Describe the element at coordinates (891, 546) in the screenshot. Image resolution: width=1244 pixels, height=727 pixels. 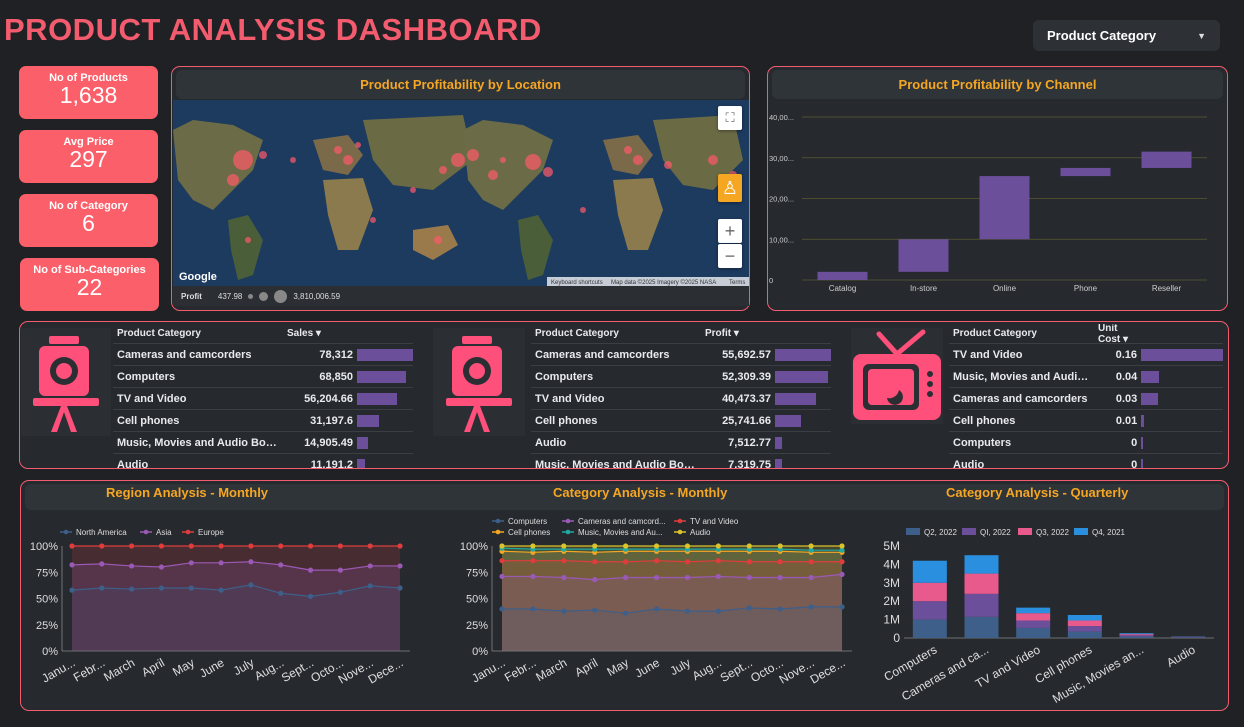
I see `y-tick-label: 5M` at that location.